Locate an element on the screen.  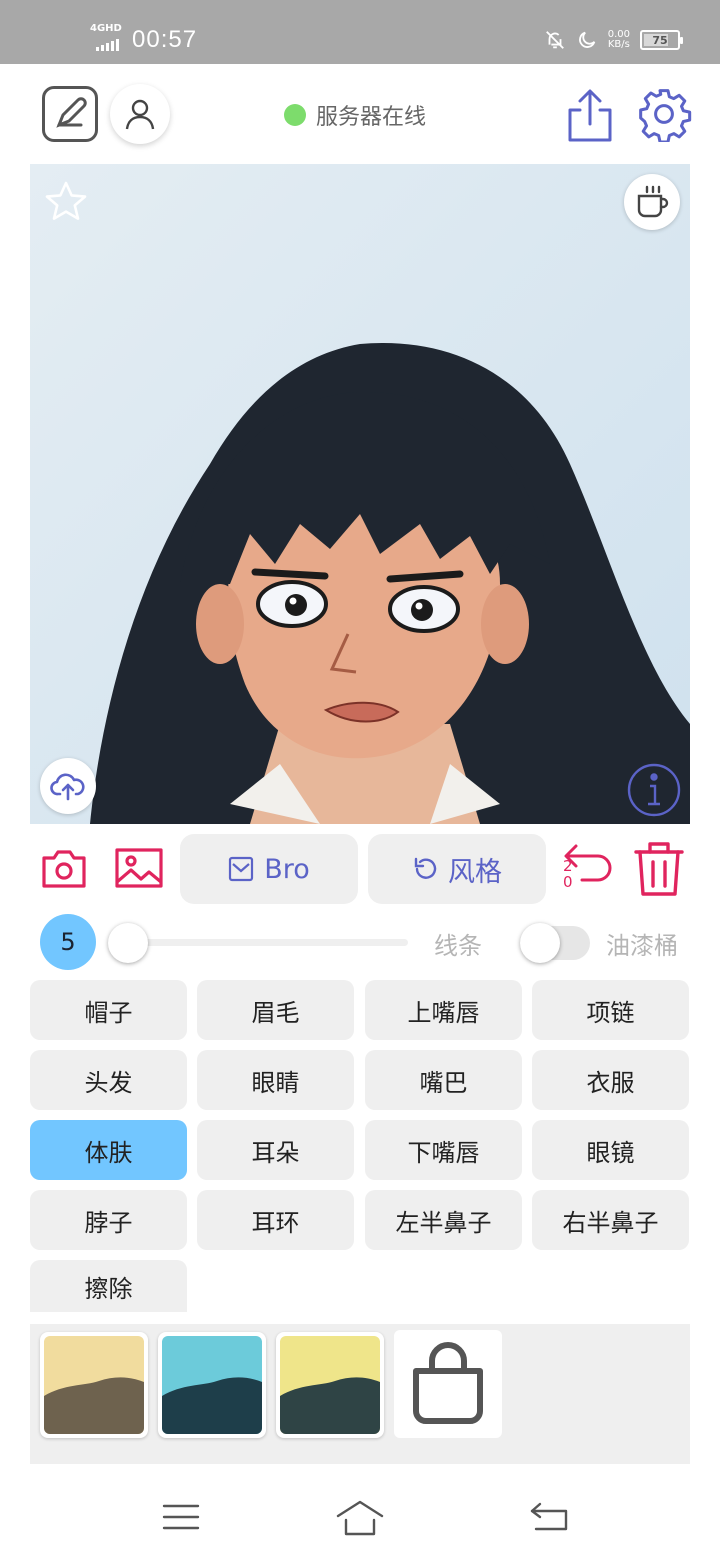
mute-bell-icon is located at coordinates (554, 40).